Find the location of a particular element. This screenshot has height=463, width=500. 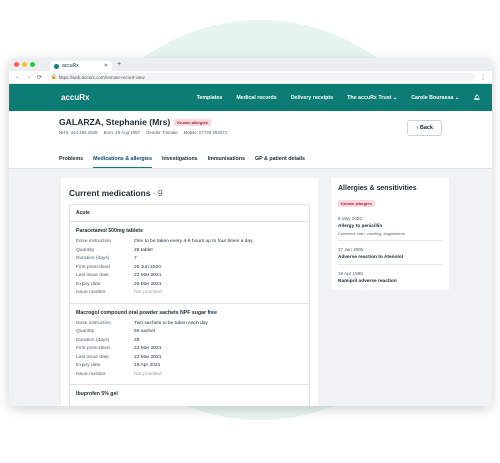

allergy-comment: Comment: rash, vomiting, angioedema is located at coordinates (371, 233).